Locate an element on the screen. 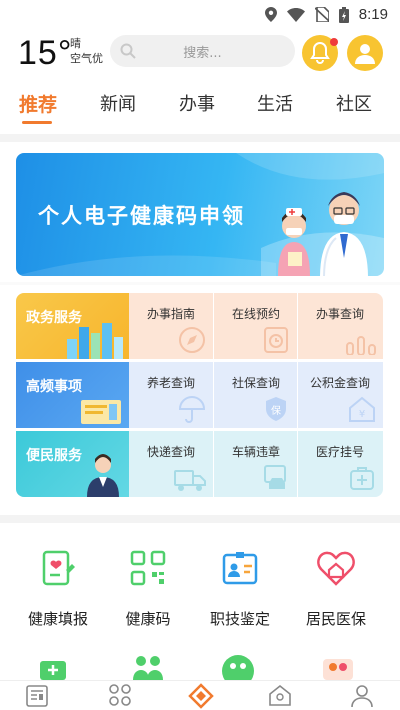  active-tab-indicator is located at coordinates (37, 122).